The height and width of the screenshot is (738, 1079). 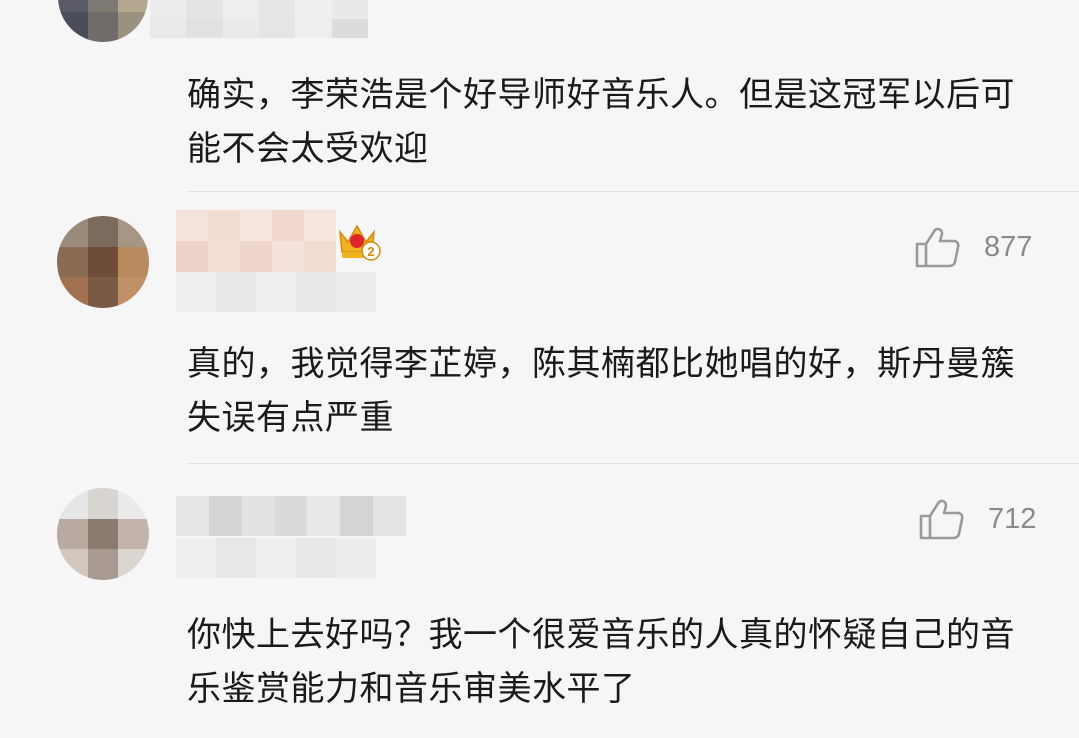 What do you see at coordinates (973, 247) in the screenshot?
I see `like-button: 877` at bounding box center [973, 247].